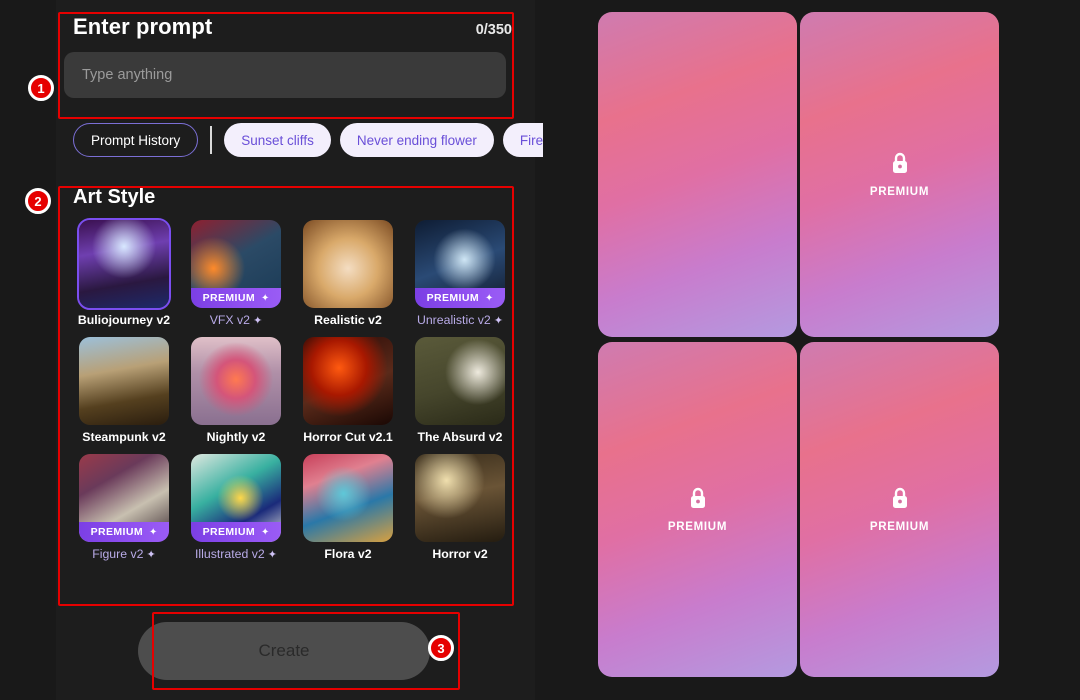 Image resolution: width=1080 pixels, height=700 pixels. What do you see at coordinates (441, 648) in the screenshot?
I see `annotation-badge-3: 3` at bounding box center [441, 648].